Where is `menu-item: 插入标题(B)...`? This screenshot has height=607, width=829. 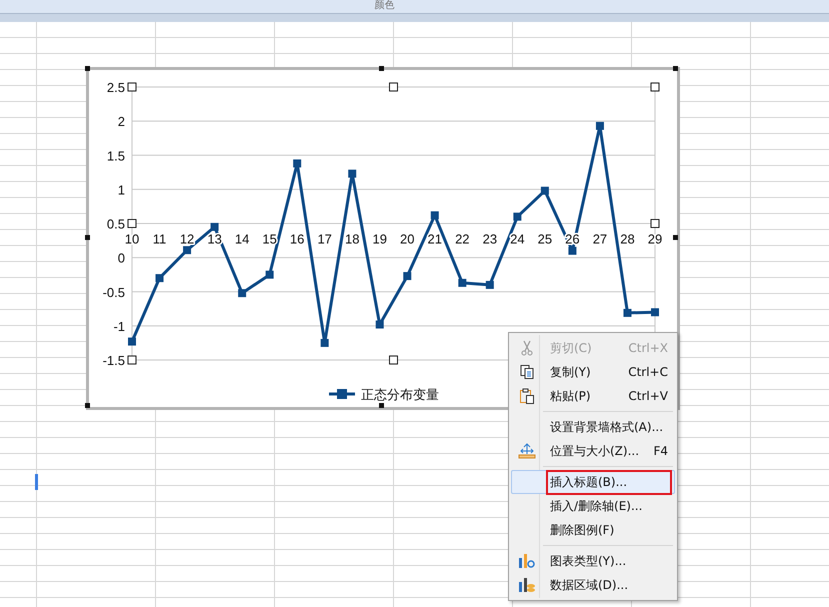
menu-item: 插入标题(B)... is located at coordinates (593, 482).